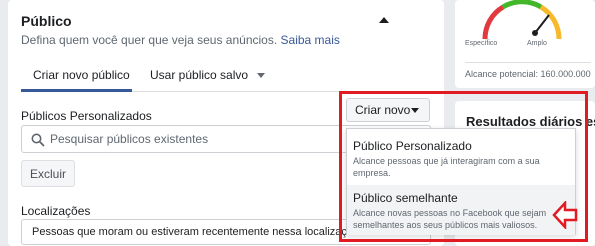 The height and width of the screenshot is (246, 595). What do you see at coordinates (405, 198) in the screenshot?
I see `menu-item-title: Público semelhante` at bounding box center [405, 198].